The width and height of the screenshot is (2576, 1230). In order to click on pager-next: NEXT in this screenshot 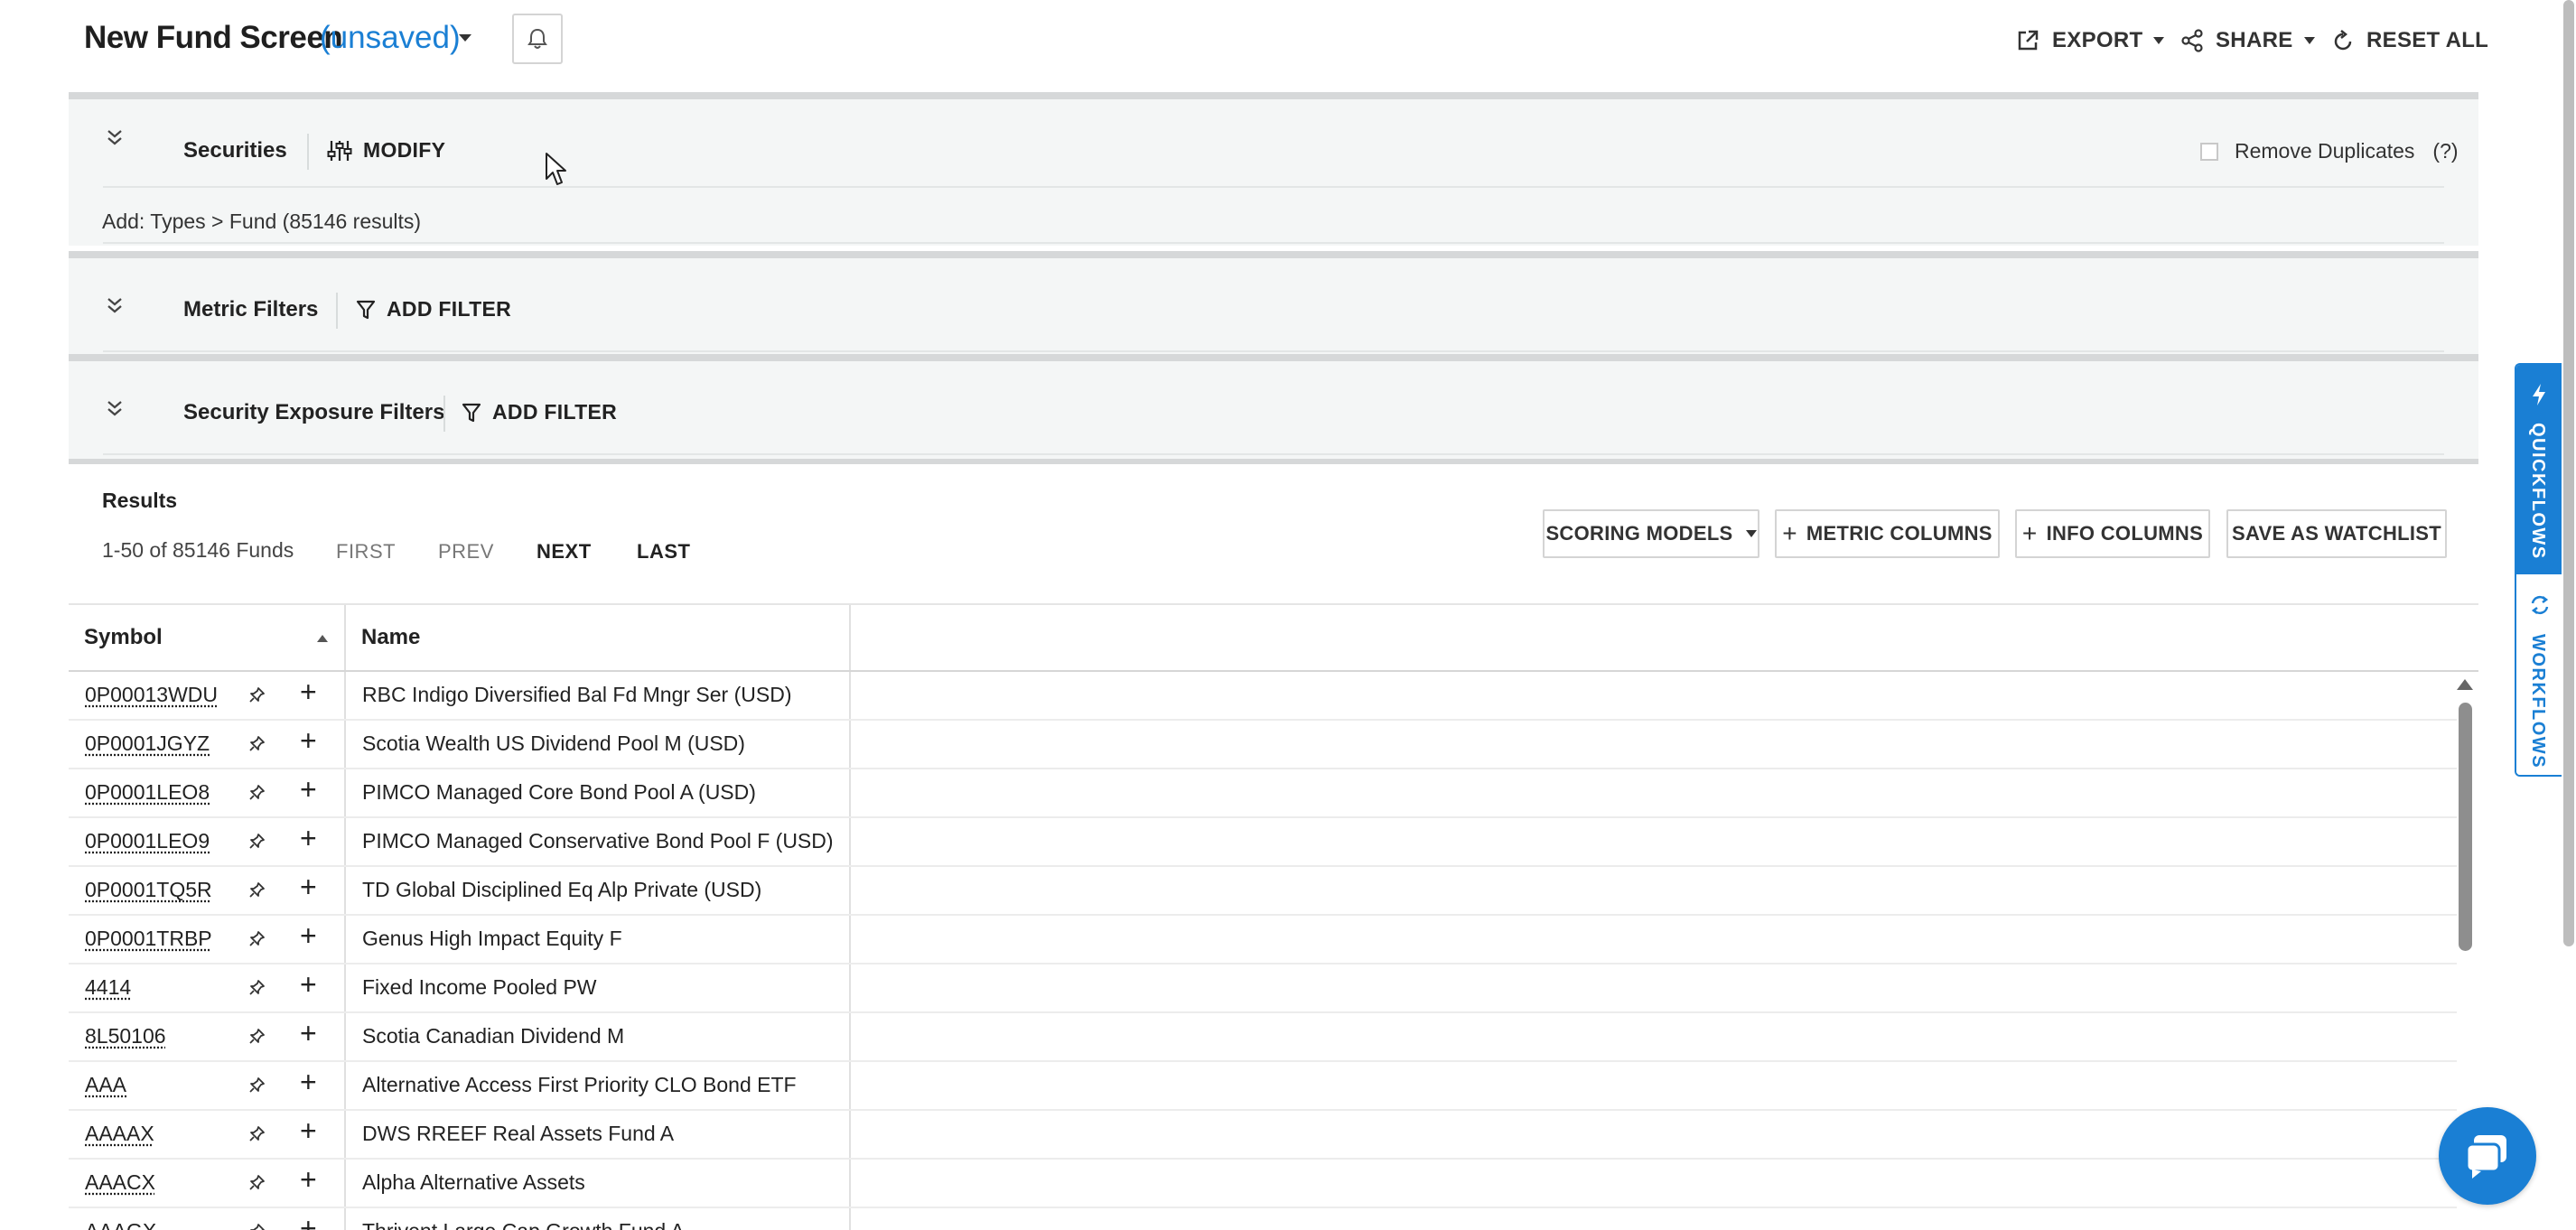, I will do `click(564, 552)`.